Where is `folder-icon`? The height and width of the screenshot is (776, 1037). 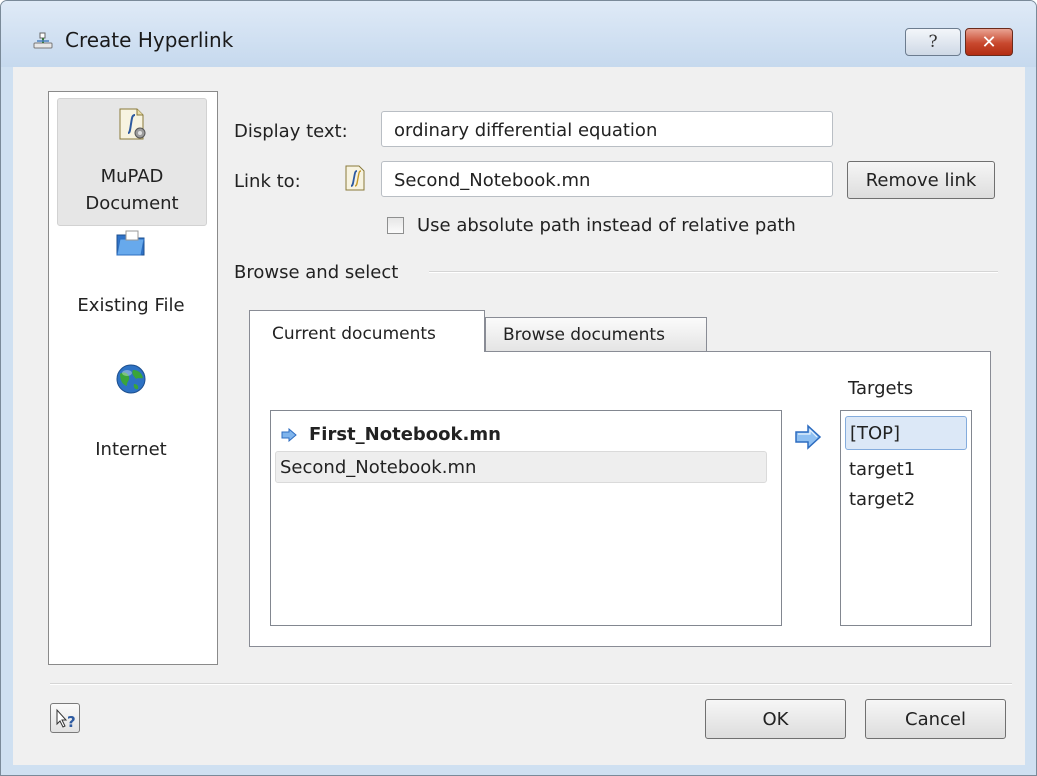
folder-icon is located at coordinates (131, 243).